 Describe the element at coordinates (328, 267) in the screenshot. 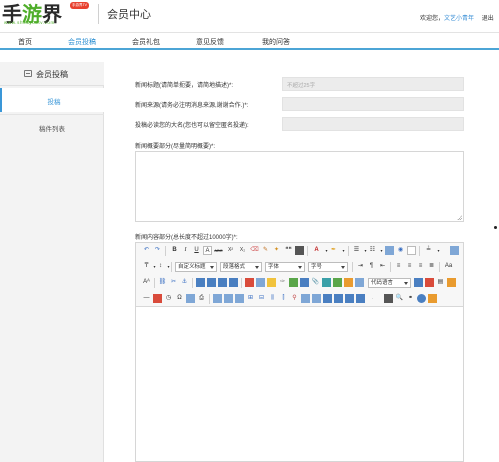

I see `font-size-select: 字号` at that location.